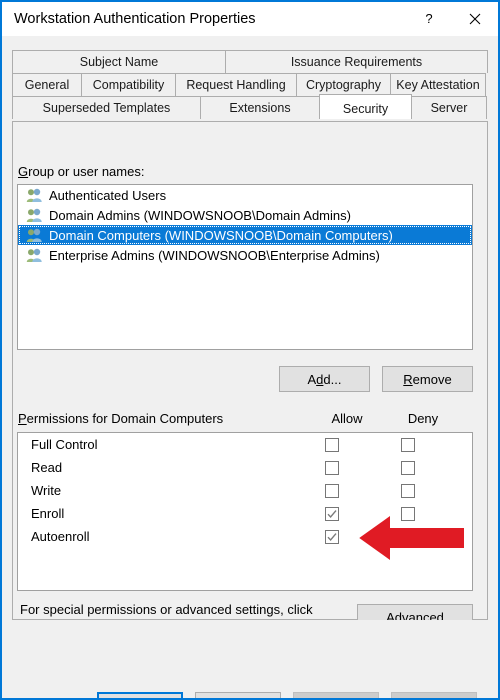 This screenshot has height=700, width=500. What do you see at coordinates (332, 467) in the screenshot?
I see `read-allow-checkbox` at bounding box center [332, 467].